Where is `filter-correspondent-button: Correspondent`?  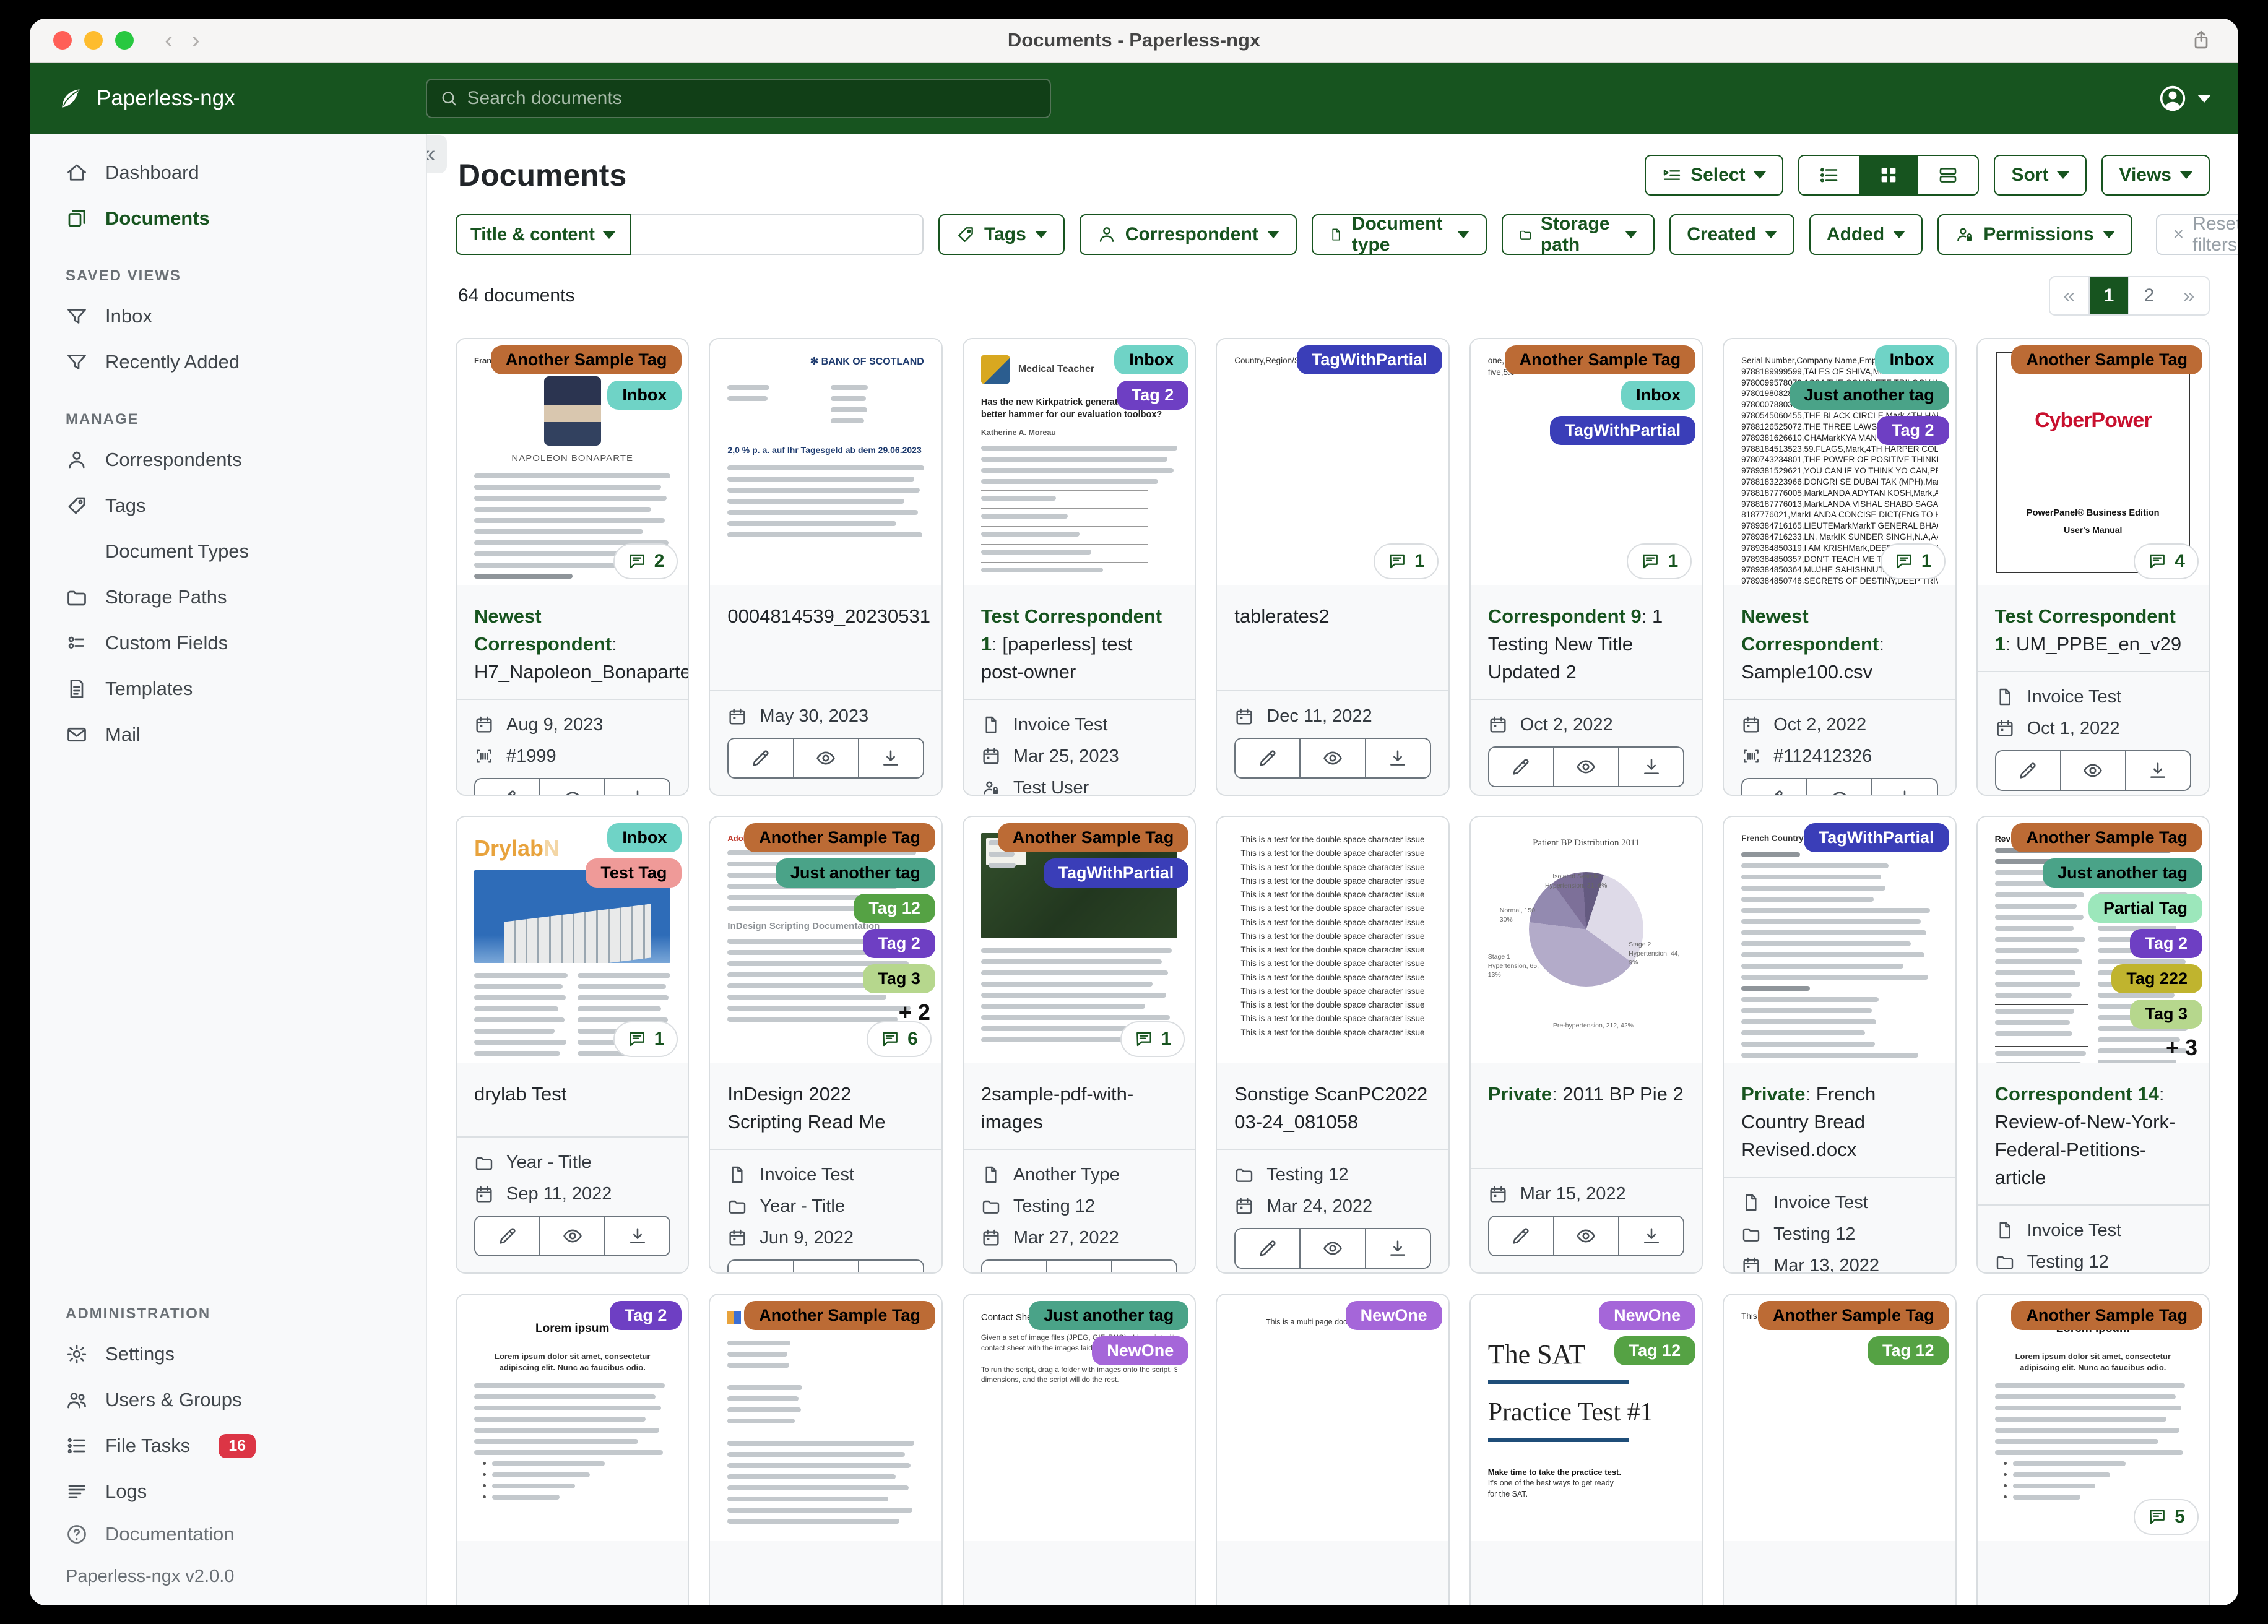
filter-correspondent-button: Correspondent is located at coordinates (1188, 235).